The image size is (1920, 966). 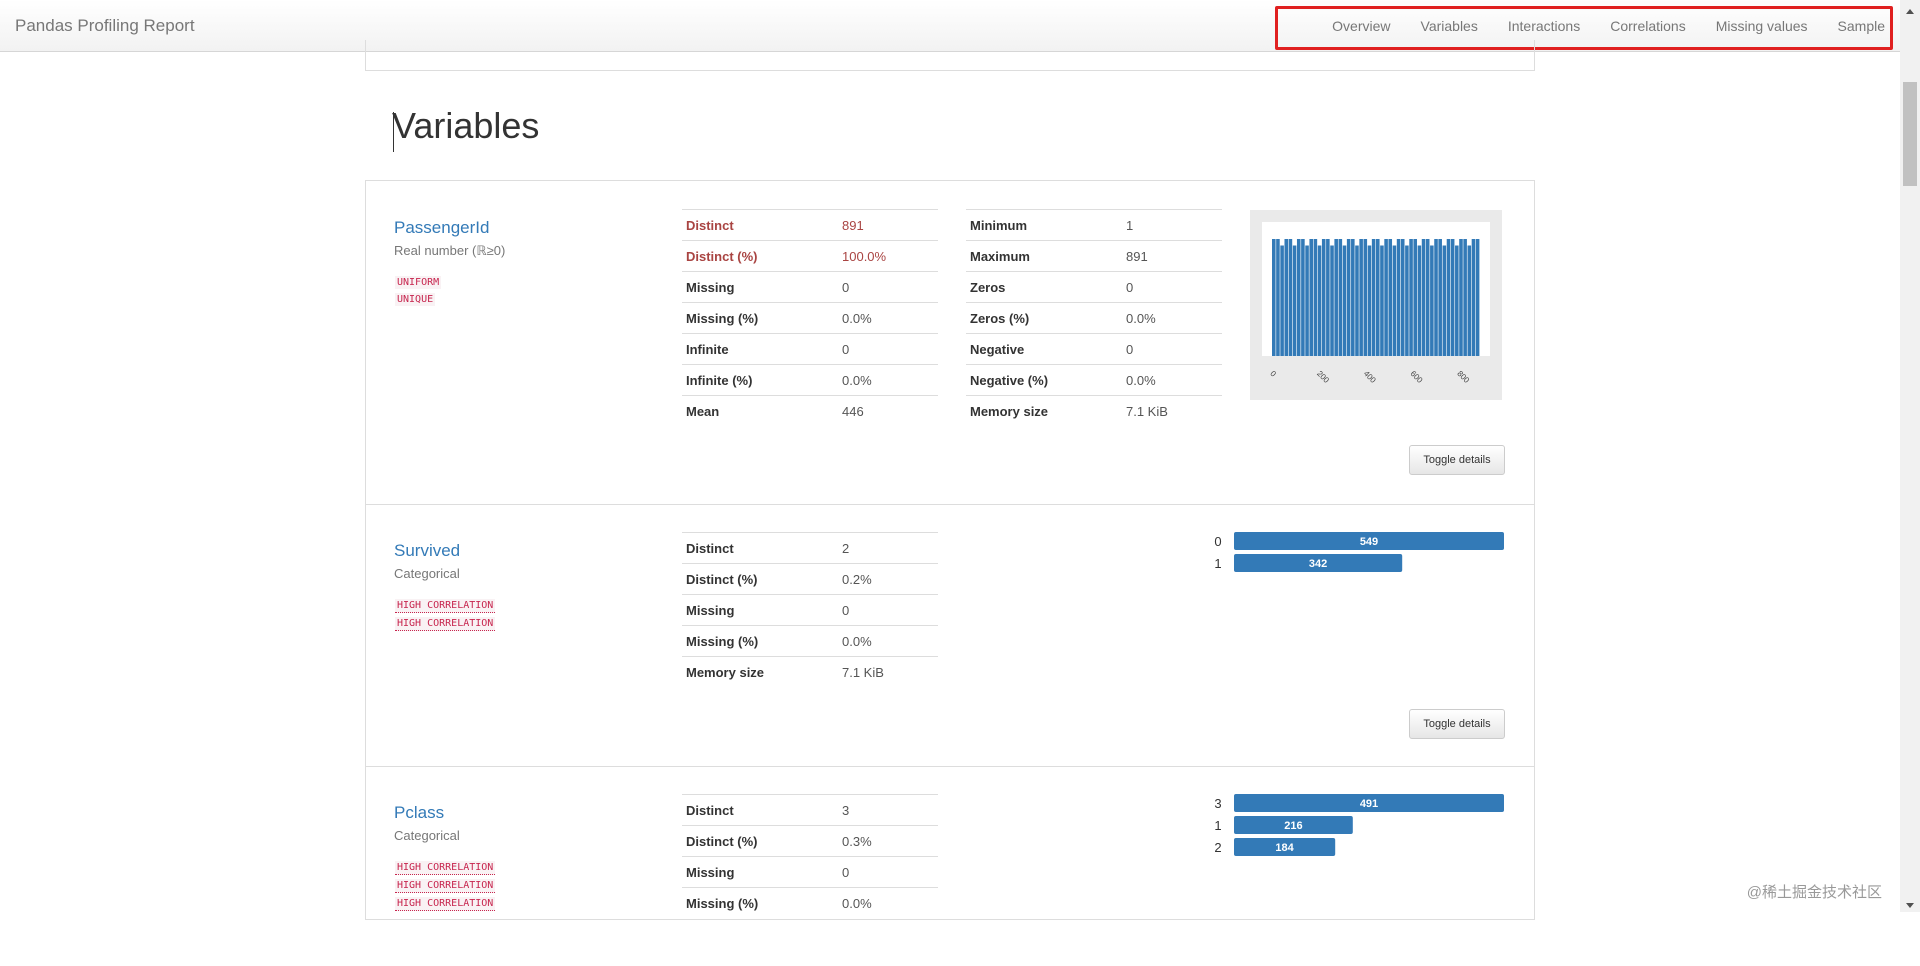 I want to click on variable-name: Survived, so click(x=427, y=551).